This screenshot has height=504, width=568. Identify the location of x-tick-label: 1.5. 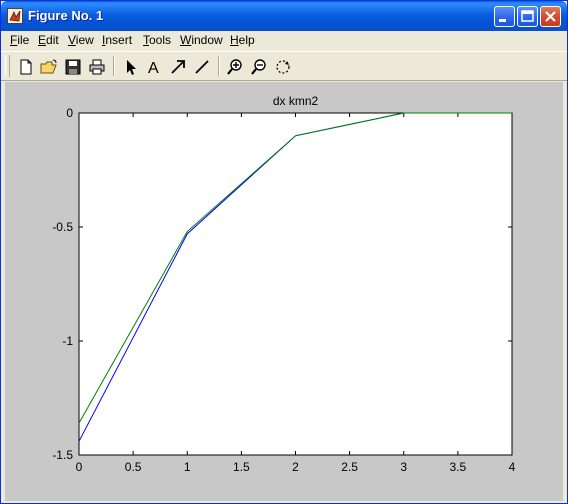
(241, 467).